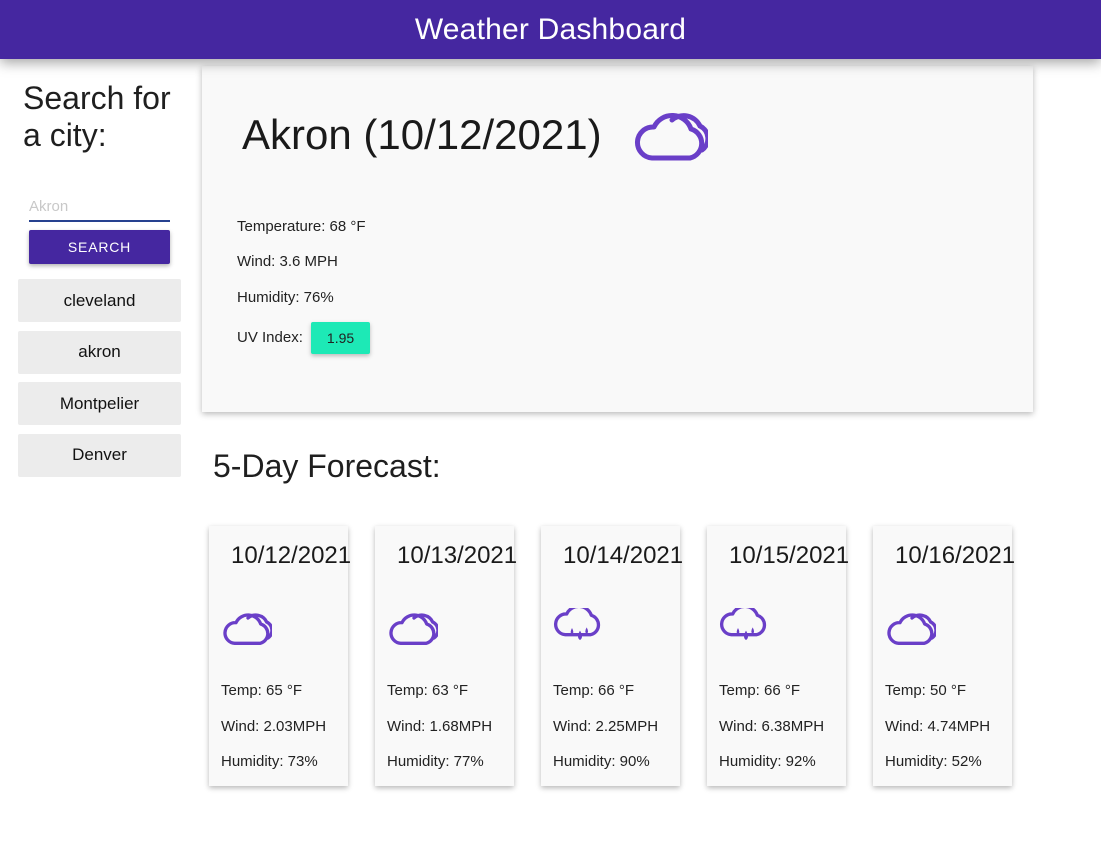 The height and width of the screenshot is (842, 1101). Describe the element at coordinates (99, 207) in the screenshot. I see `city-search-input` at that location.